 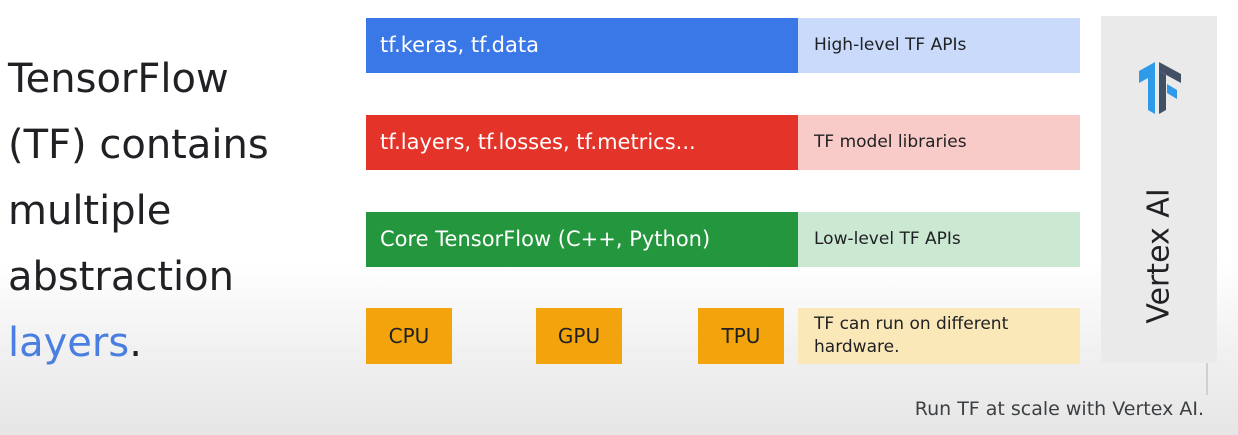 What do you see at coordinates (741, 336) in the screenshot?
I see `hardware-tpu-box: TPU` at bounding box center [741, 336].